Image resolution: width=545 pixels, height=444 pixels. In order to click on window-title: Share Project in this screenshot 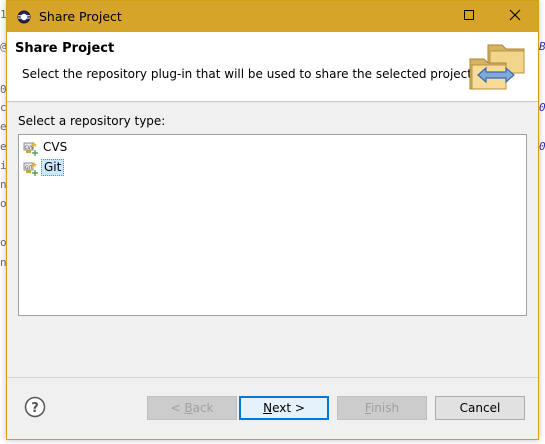, I will do `click(80, 16)`.